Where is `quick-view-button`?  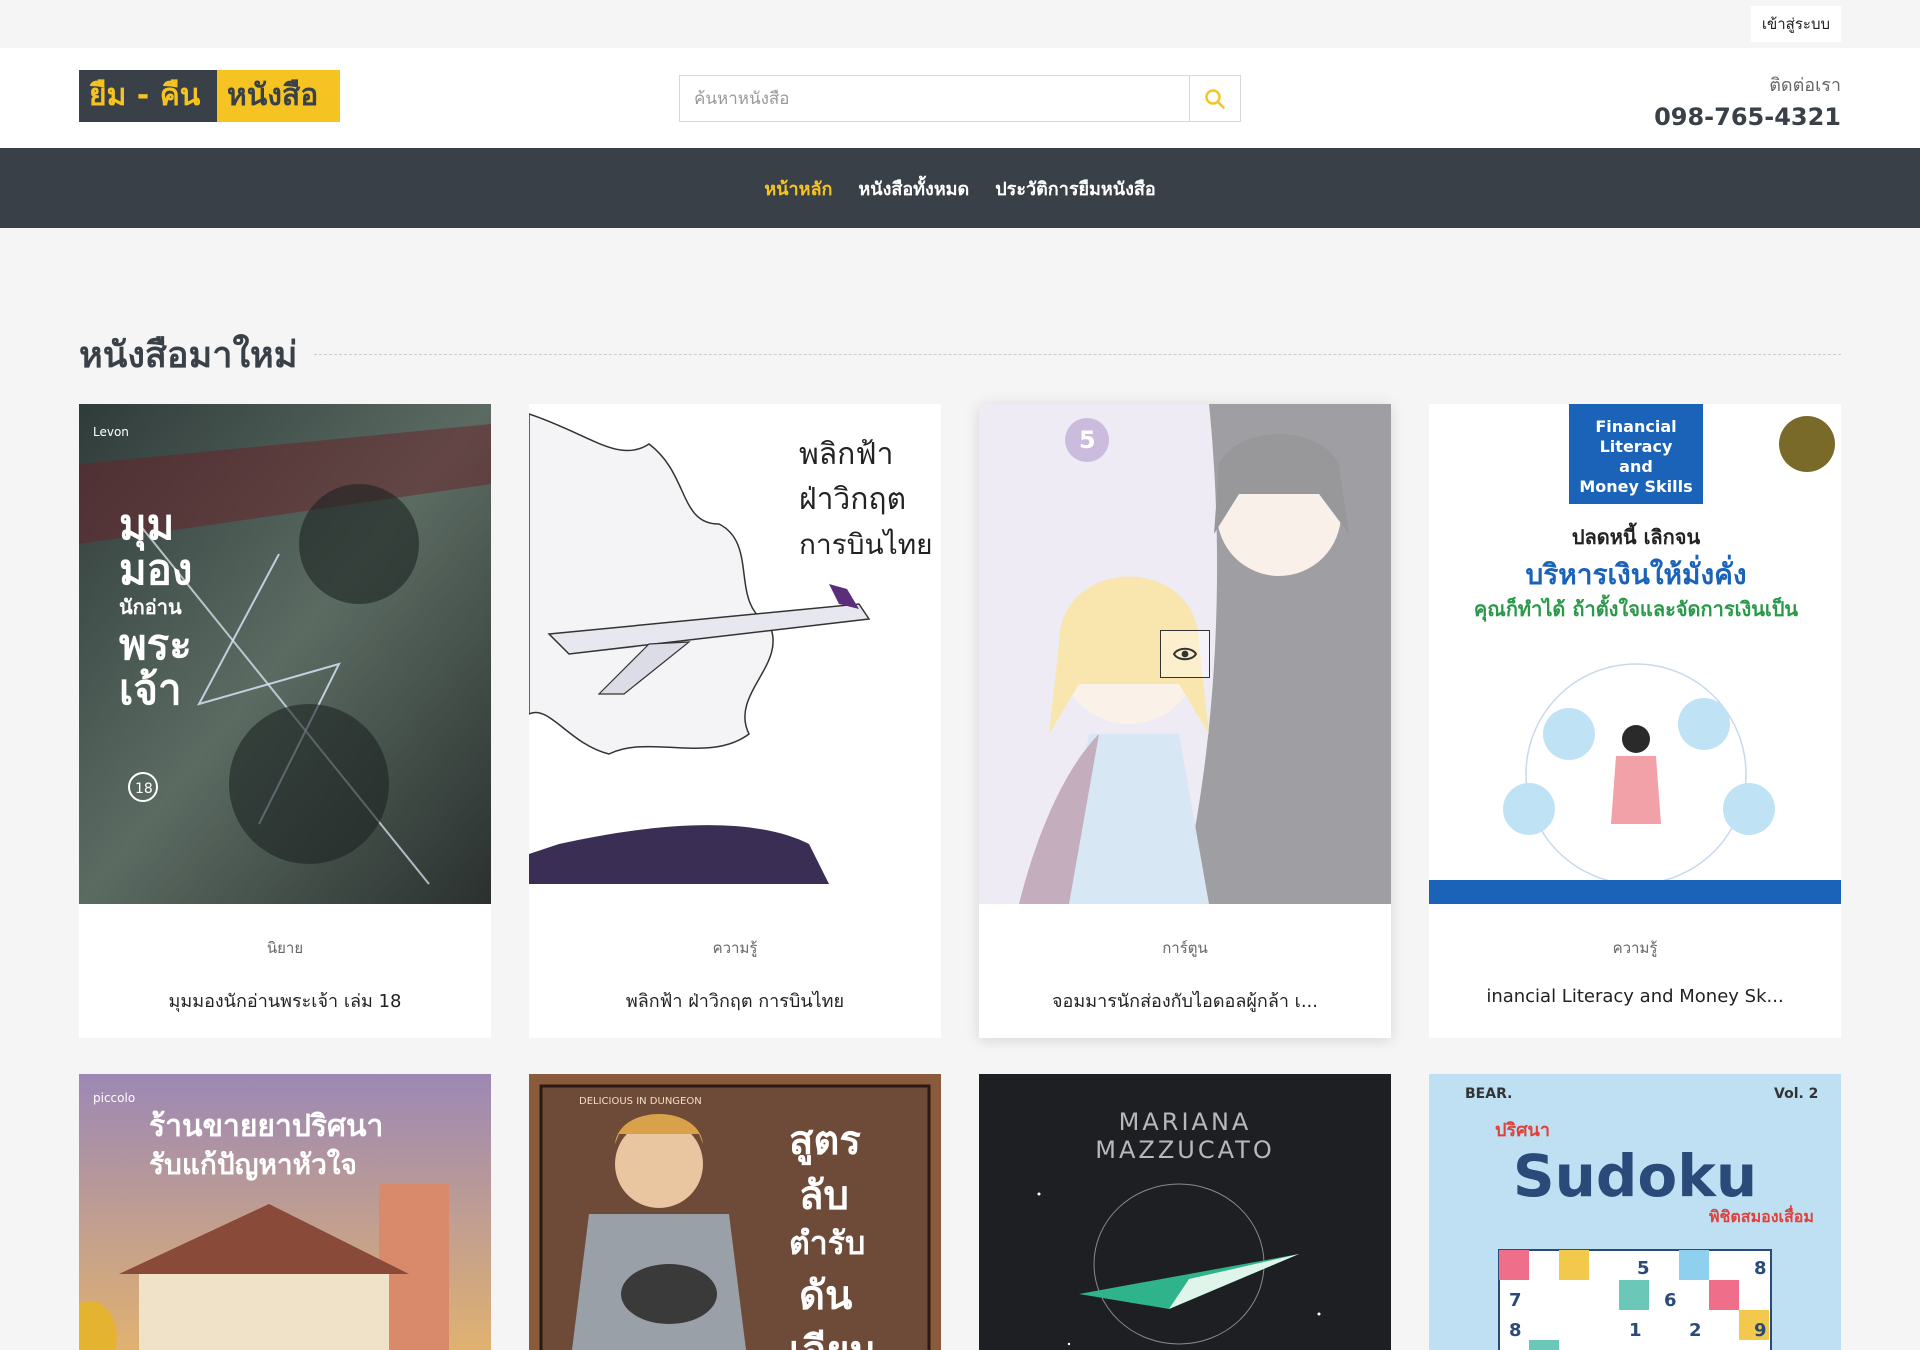
quick-view-button is located at coordinates (1185, 654).